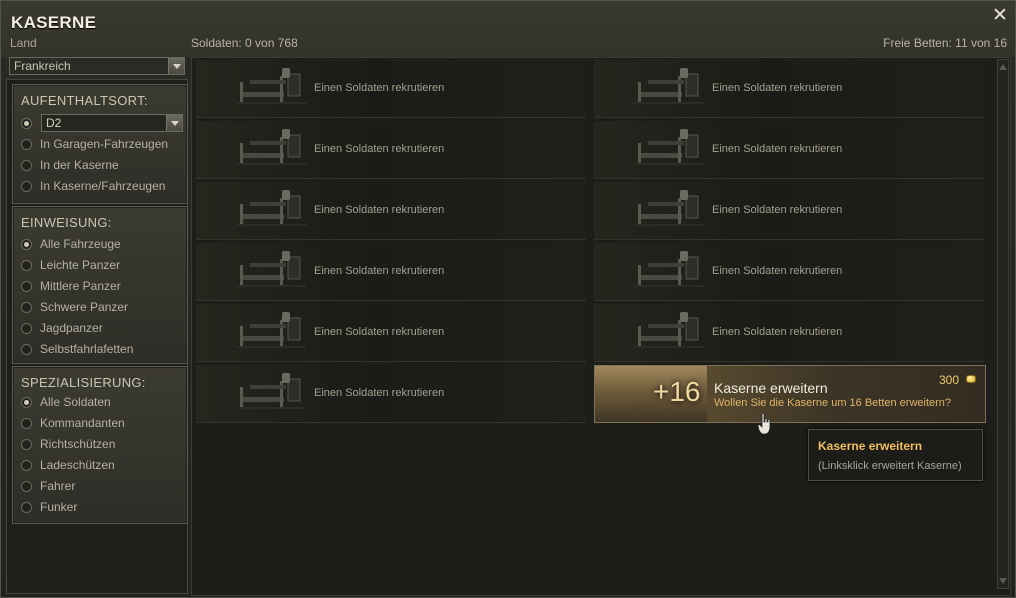  What do you see at coordinates (1000, 15) in the screenshot?
I see `close-icon: ✕` at bounding box center [1000, 15].